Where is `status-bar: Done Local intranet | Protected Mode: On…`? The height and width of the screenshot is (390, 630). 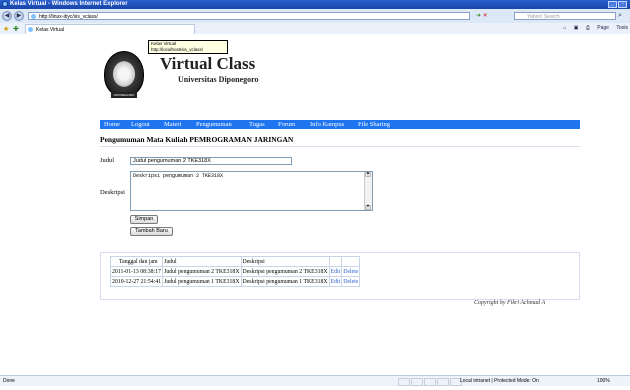
status-bar: Done Local intranet | Protected Mode: On… is located at coordinates (315, 380).